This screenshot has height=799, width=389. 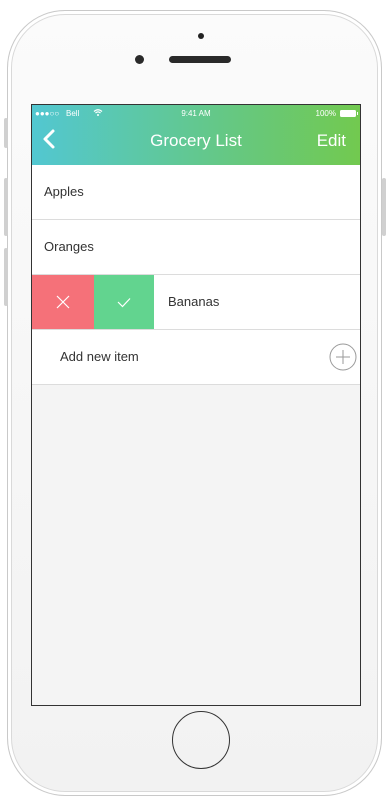 What do you see at coordinates (384, 207) in the screenshot?
I see `power-button` at bounding box center [384, 207].